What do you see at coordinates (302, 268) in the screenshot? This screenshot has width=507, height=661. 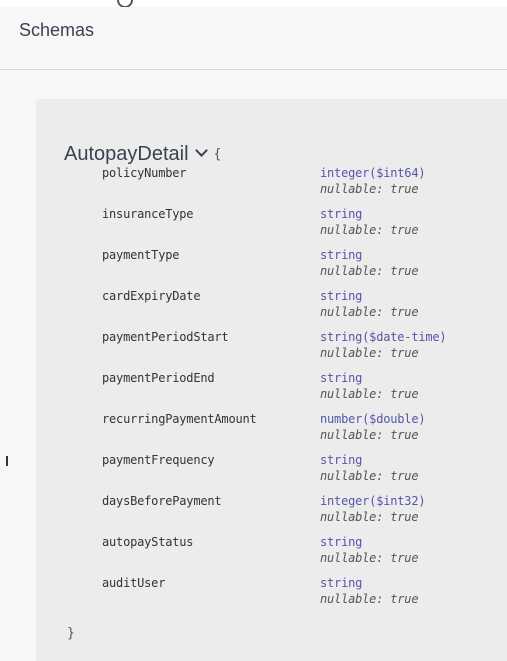 I see `property-row: paymentType string nullable: true` at bounding box center [302, 268].